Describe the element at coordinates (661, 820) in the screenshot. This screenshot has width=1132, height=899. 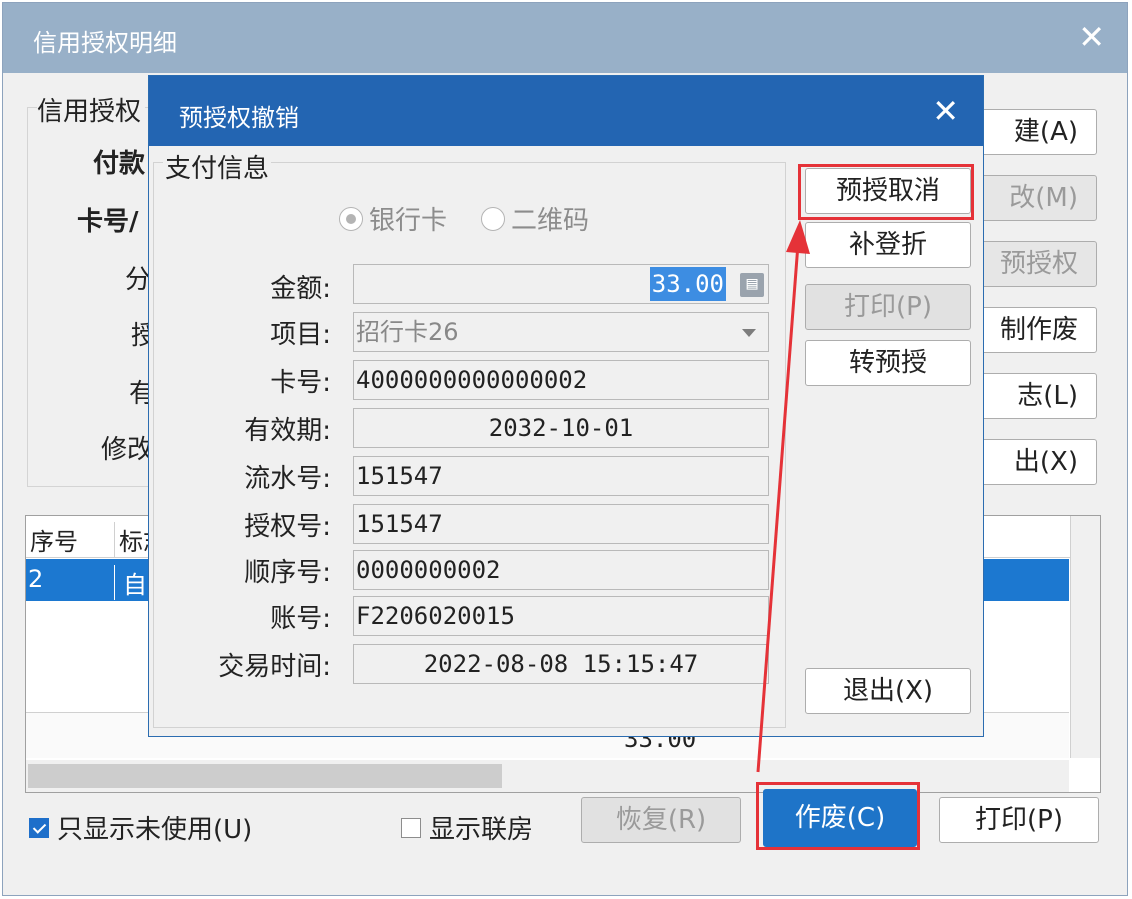
I see `restore-button: 恢复(R)` at that location.